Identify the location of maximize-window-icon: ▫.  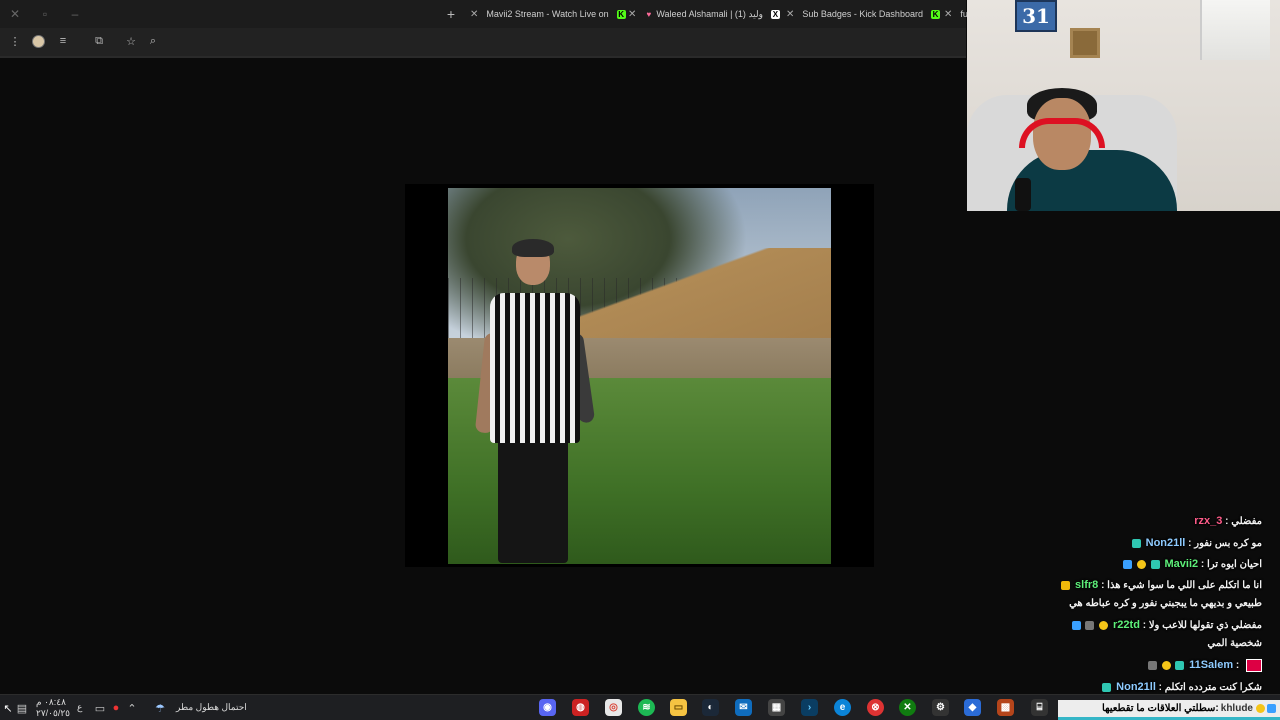
(45, 14).